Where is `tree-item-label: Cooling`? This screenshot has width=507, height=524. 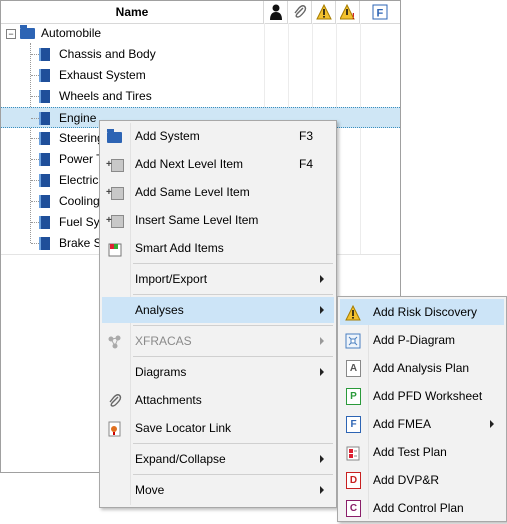
tree-item-label: Cooling is located at coordinates (79, 201).